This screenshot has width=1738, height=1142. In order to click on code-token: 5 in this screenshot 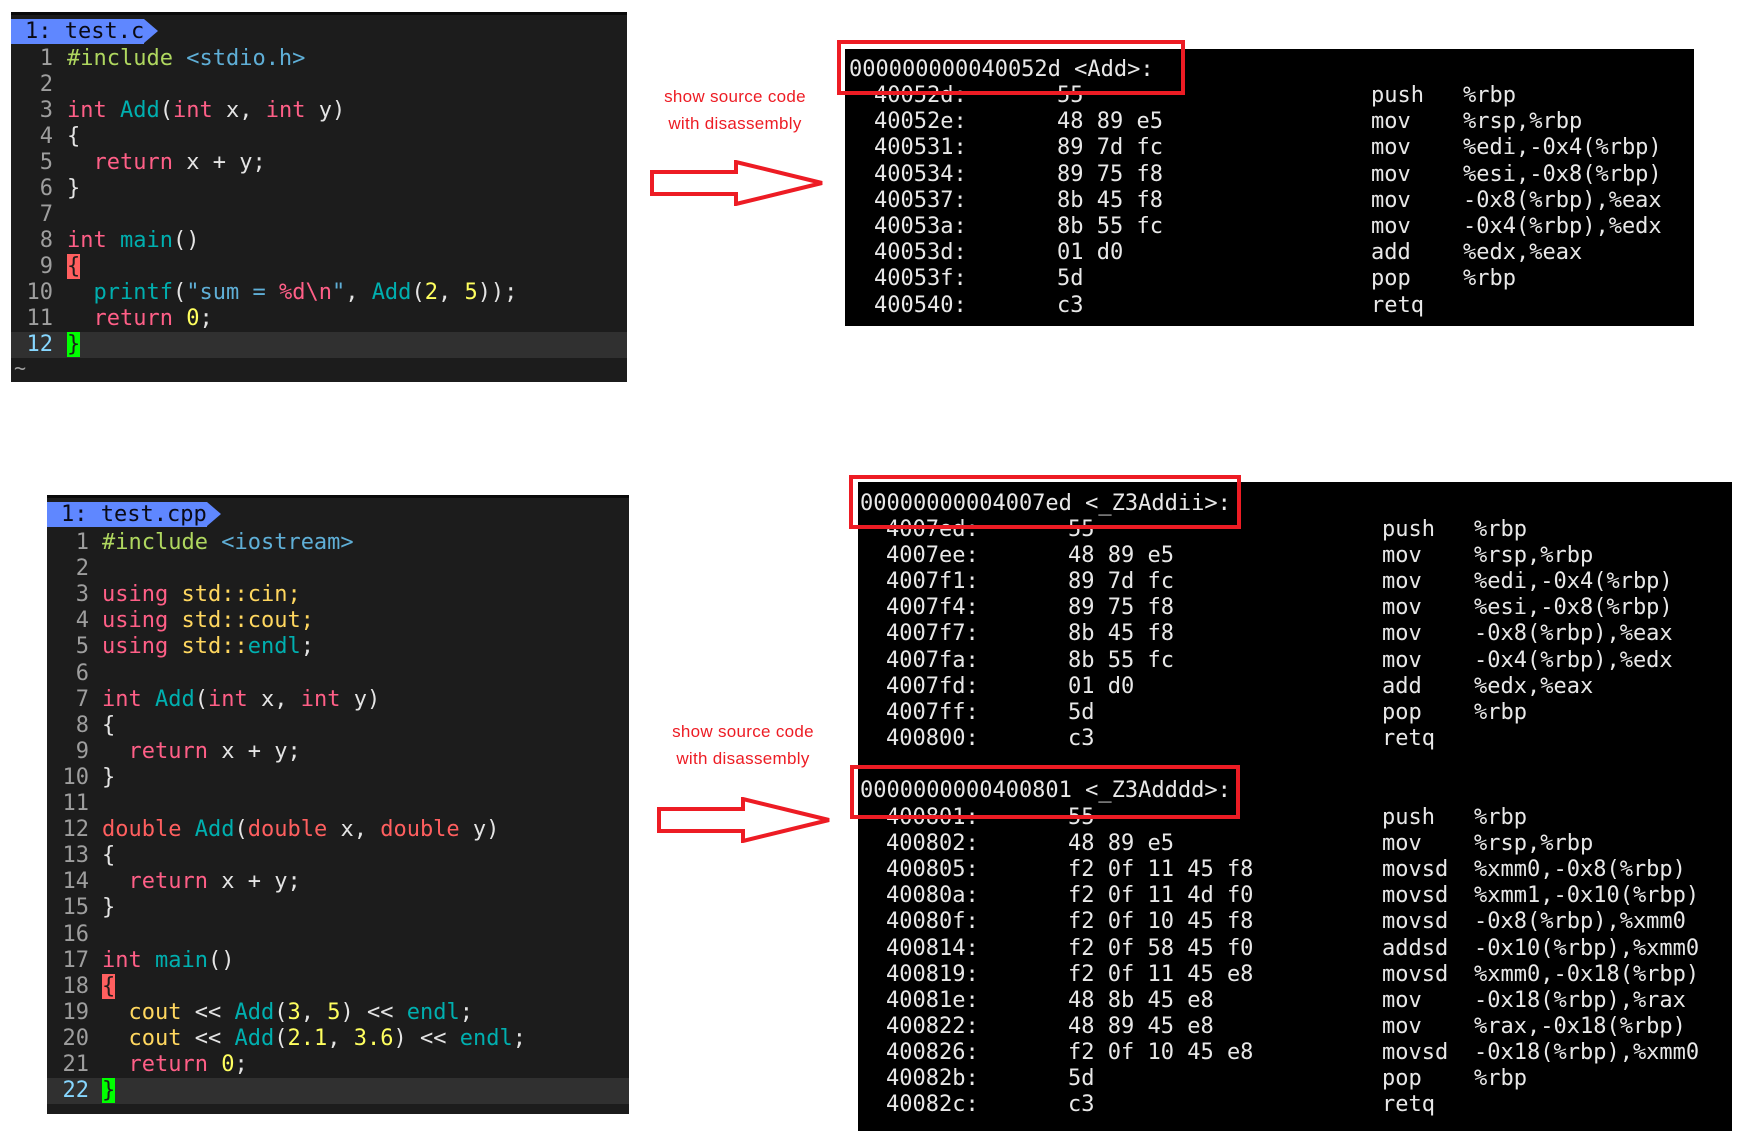, I will do `click(471, 292)`.